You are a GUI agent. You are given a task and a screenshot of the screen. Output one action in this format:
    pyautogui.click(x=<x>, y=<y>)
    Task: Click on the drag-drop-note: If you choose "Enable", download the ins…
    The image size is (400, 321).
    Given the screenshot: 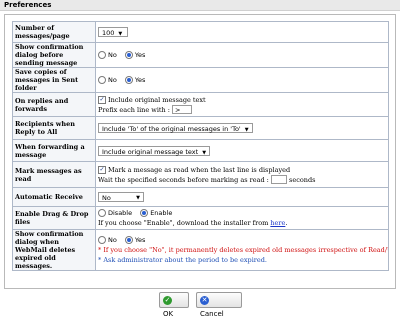 What is the action you would take?
    pyautogui.click(x=183, y=223)
    